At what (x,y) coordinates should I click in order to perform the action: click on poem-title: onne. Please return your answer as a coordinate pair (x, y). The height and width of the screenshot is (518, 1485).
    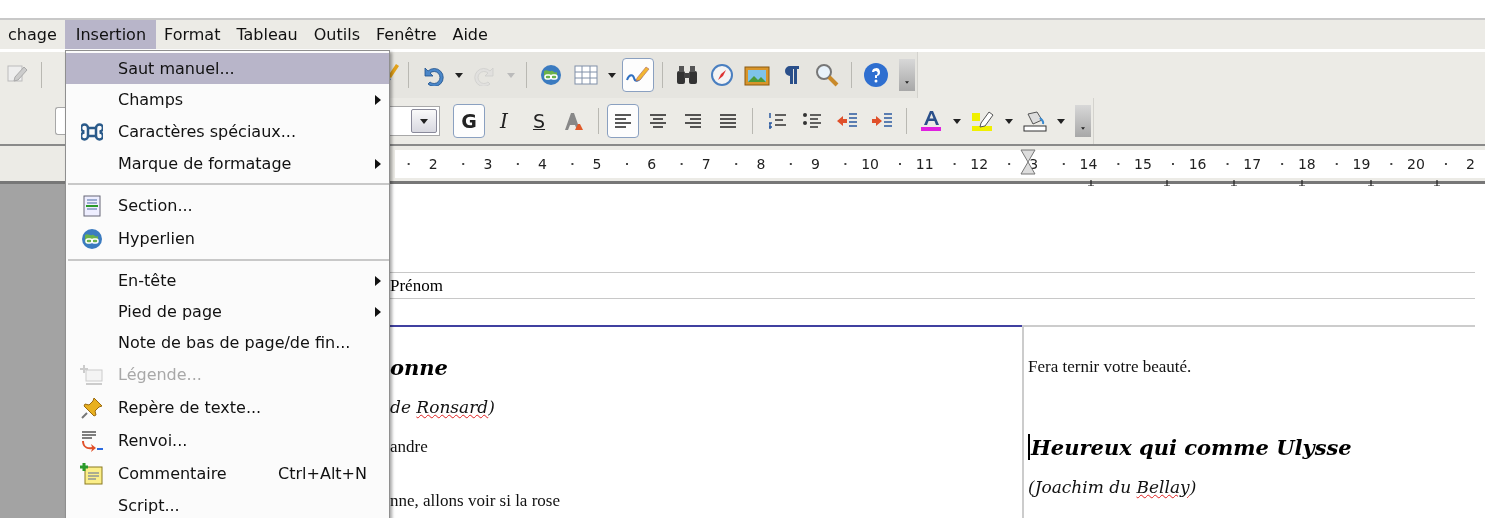
    Looking at the image, I should click on (419, 367).